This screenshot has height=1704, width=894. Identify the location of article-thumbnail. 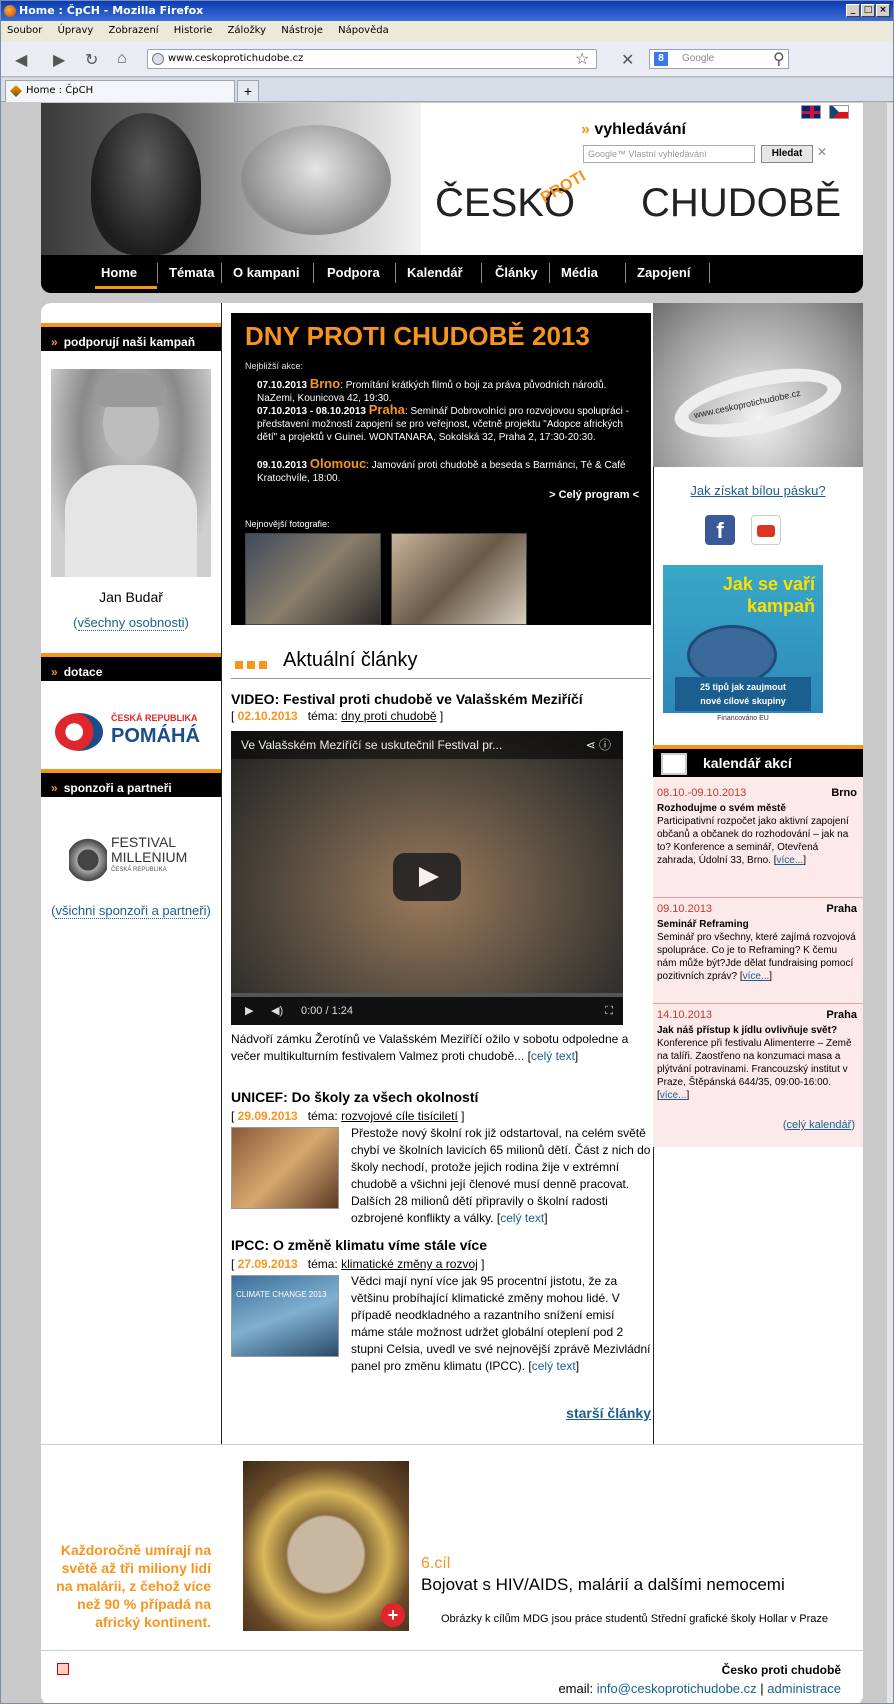
(285, 1168).